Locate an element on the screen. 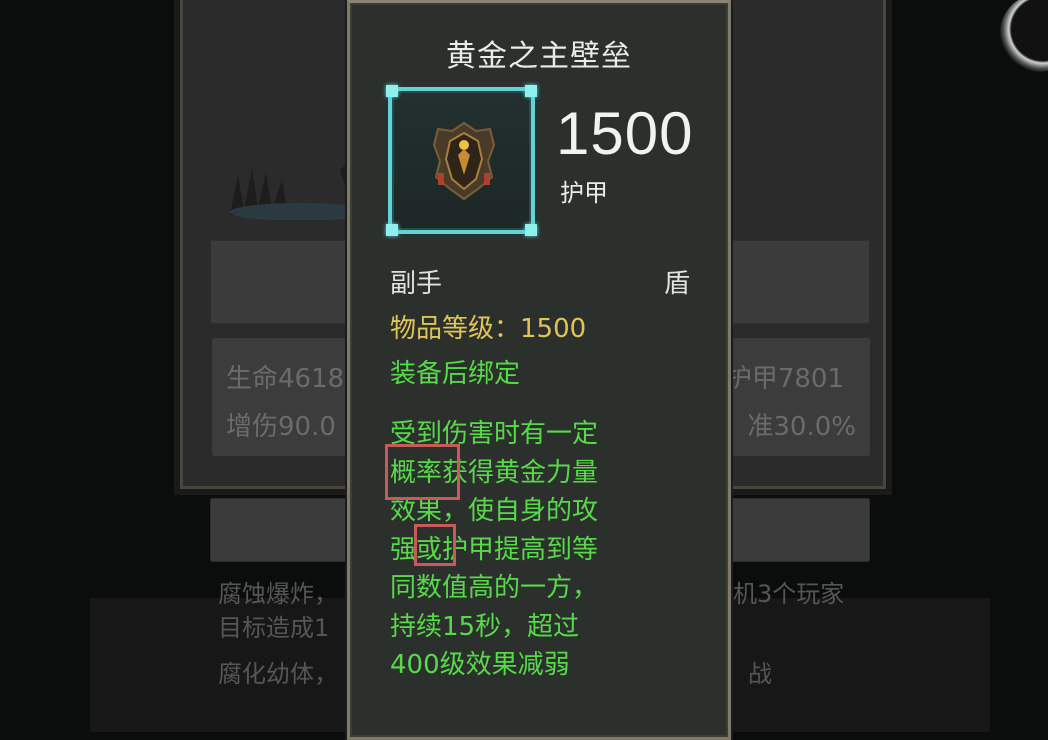 The height and width of the screenshot is (740, 1048). bg-desc-line-3-left: 腐化幼体， is located at coordinates (278, 674).